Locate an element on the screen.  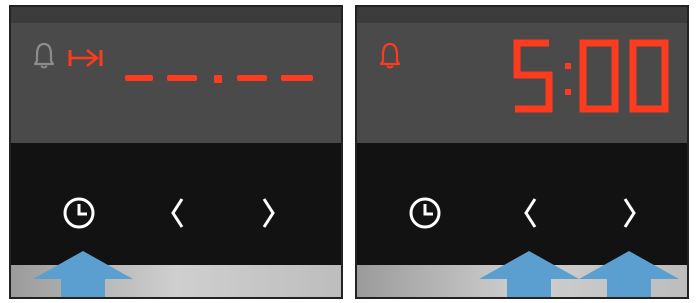
pointer-arrow-clock is located at coordinates (83, 274).